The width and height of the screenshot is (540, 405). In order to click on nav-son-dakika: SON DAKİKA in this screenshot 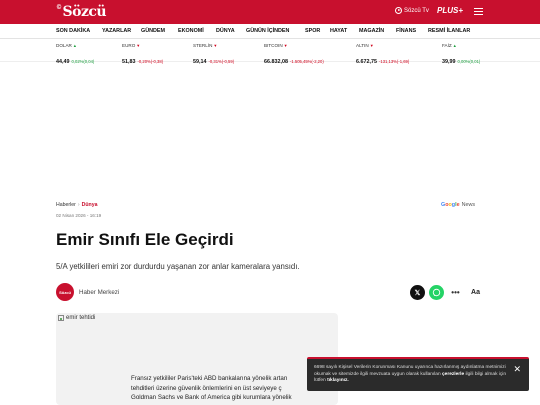, I will do `click(73, 31)`.